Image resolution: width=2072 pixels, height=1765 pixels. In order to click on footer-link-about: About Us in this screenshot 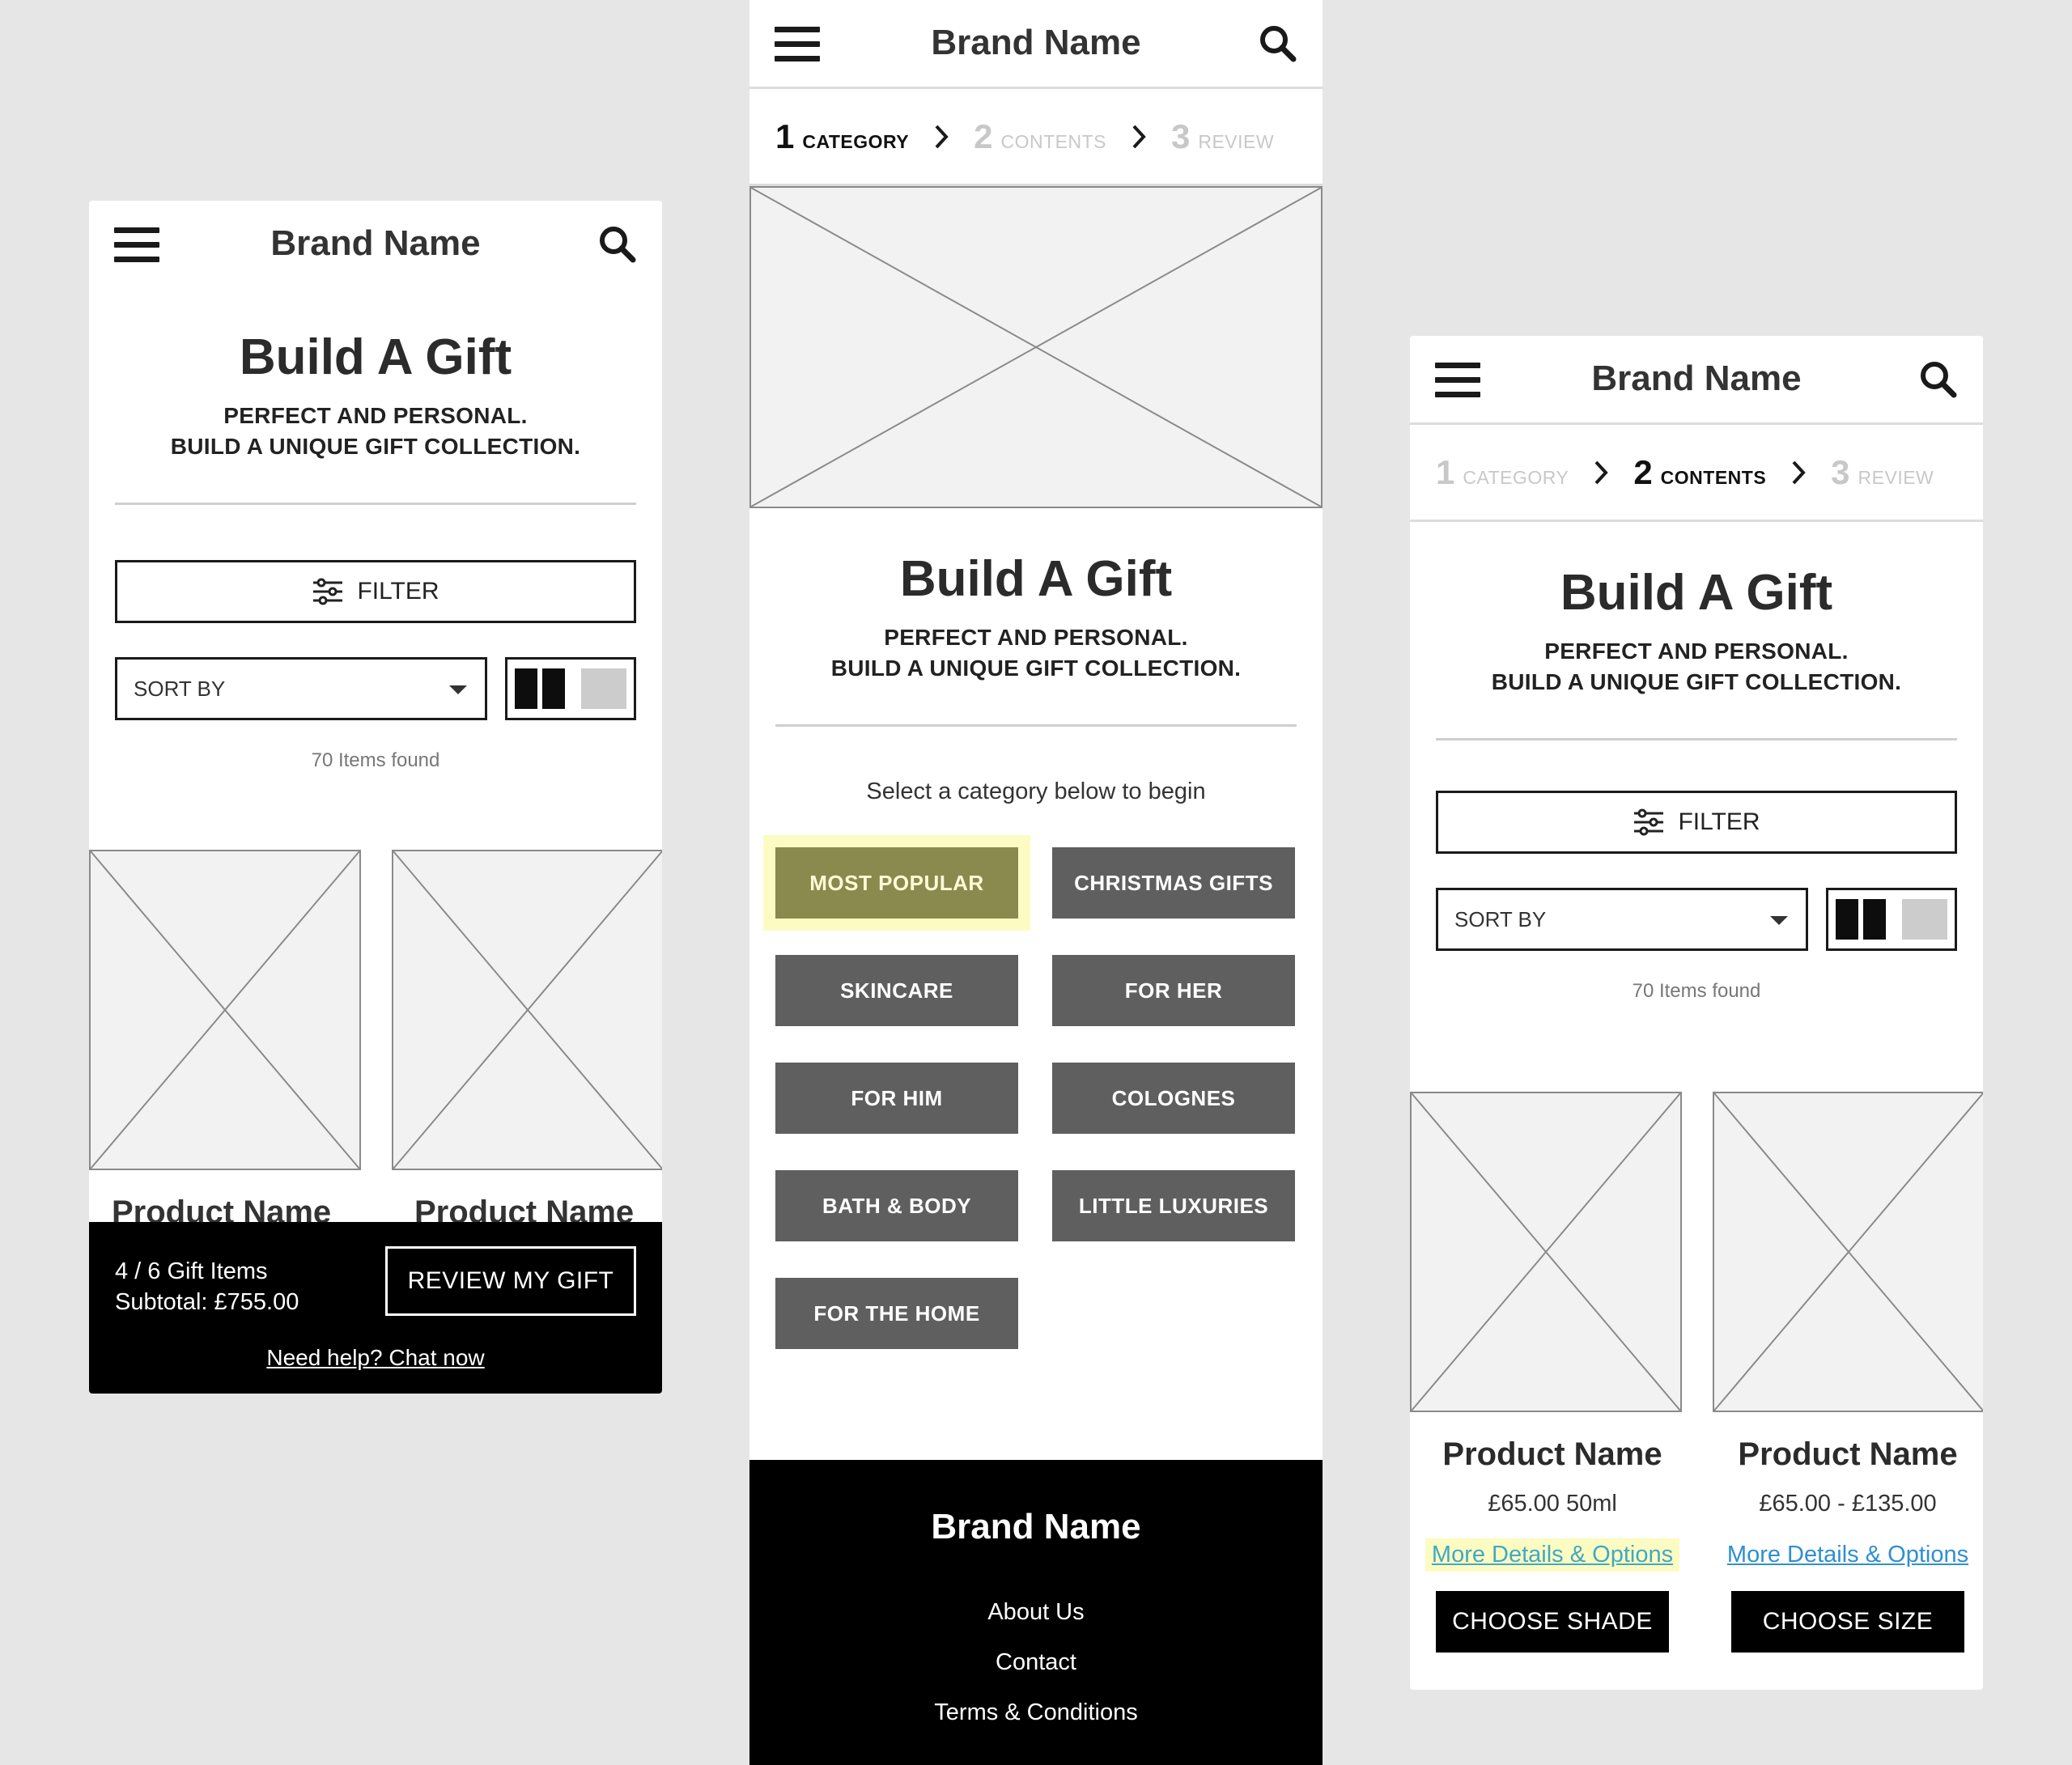, I will do `click(1036, 1612)`.